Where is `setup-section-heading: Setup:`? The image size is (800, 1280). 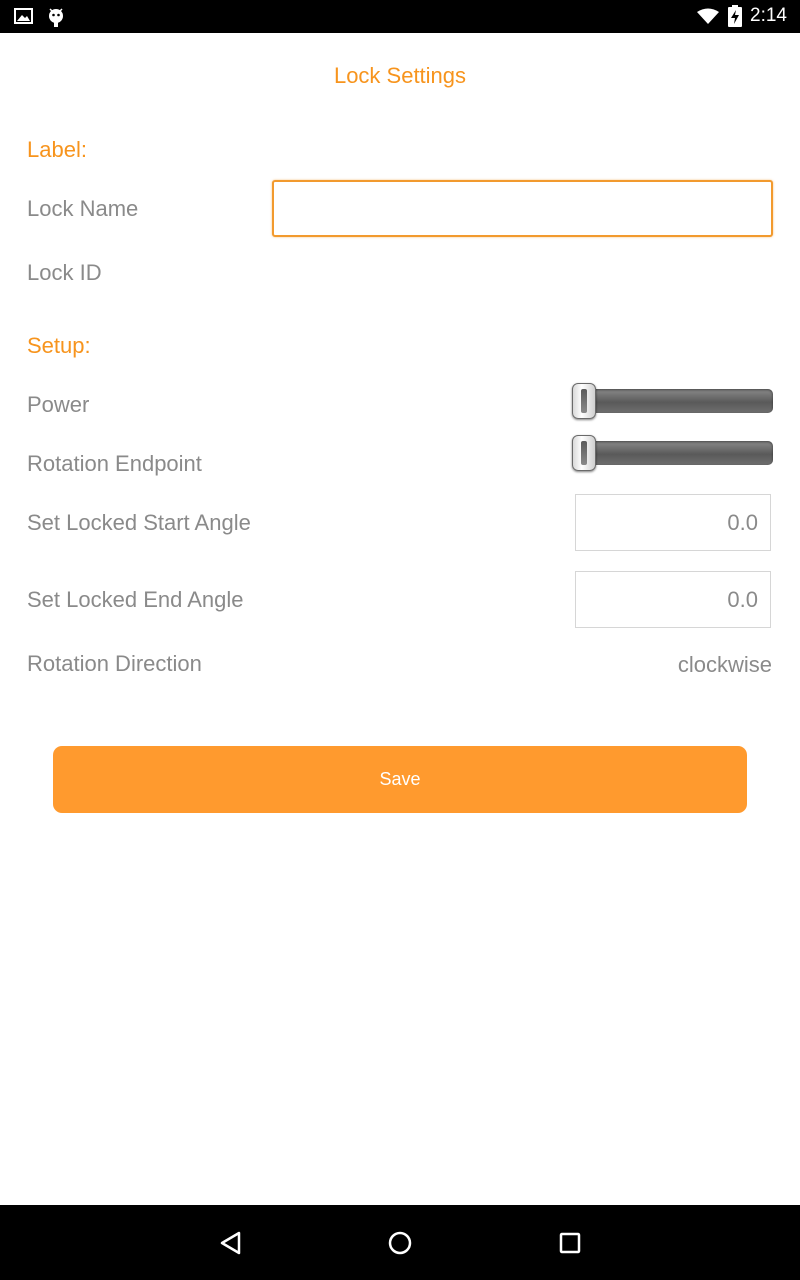
setup-section-heading: Setup: is located at coordinates (59, 345).